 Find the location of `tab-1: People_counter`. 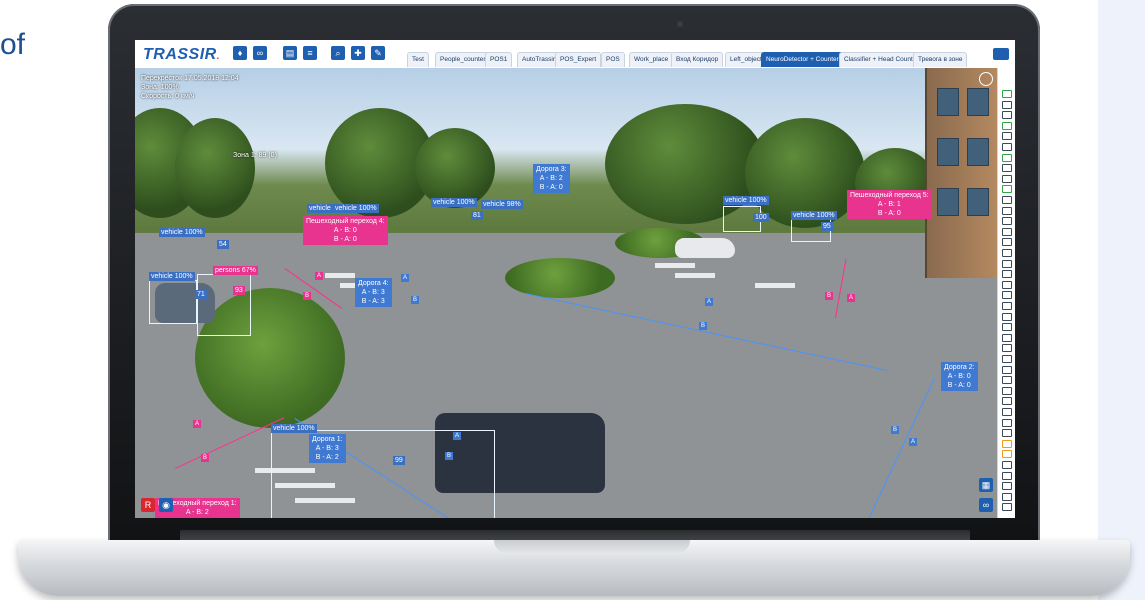

tab-1: People_counter is located at coordinates (463, 59).